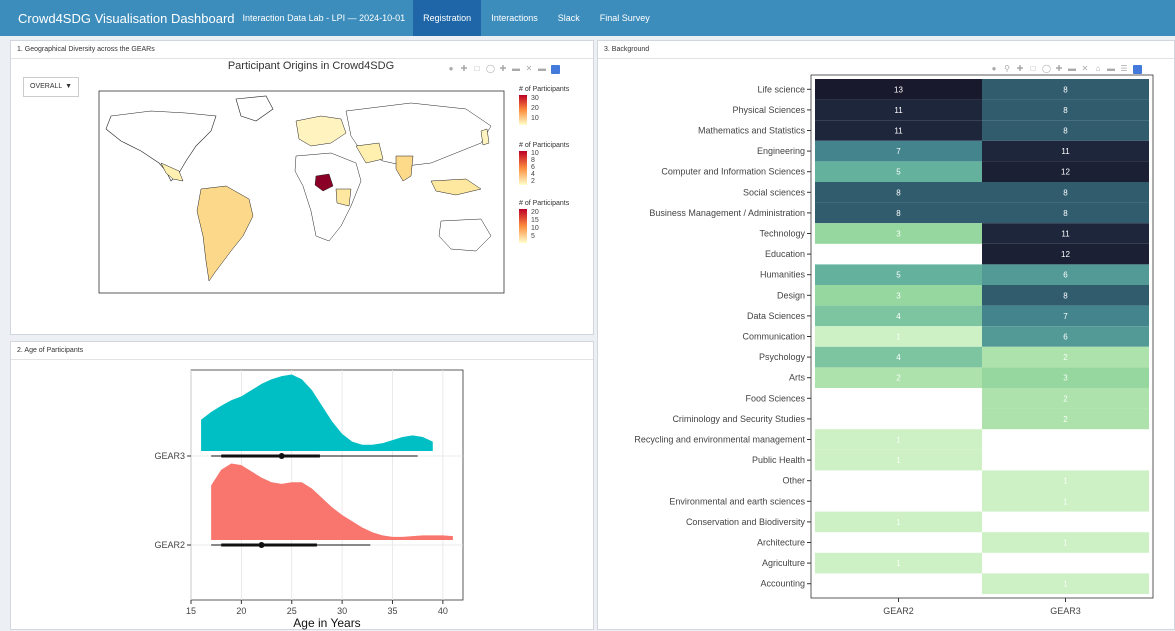  I want to click on y-category-label: Conservation and Biodiversity, so click(746, 522).